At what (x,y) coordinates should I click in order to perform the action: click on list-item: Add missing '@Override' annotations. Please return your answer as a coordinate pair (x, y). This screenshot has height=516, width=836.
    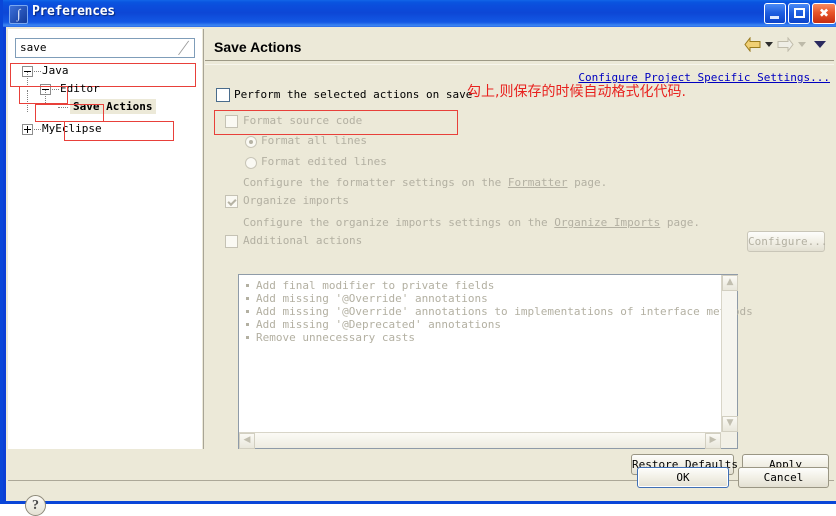
    Looking at the image, I should click on (498, 298).